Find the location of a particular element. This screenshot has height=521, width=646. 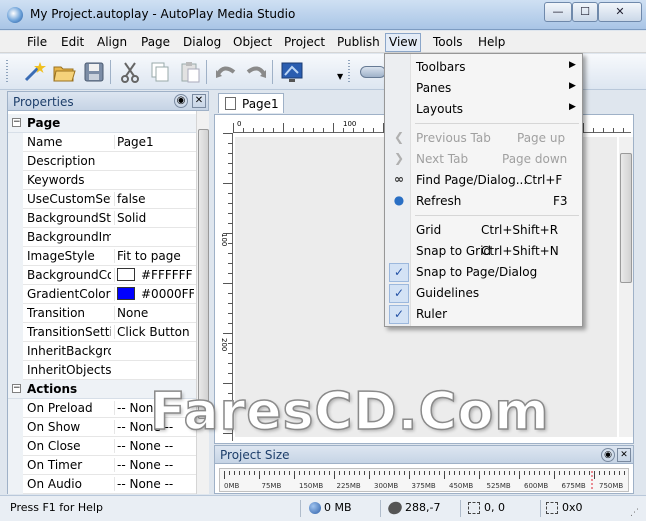

size-tick-label: 675MB is located at coordinates (573, 486).